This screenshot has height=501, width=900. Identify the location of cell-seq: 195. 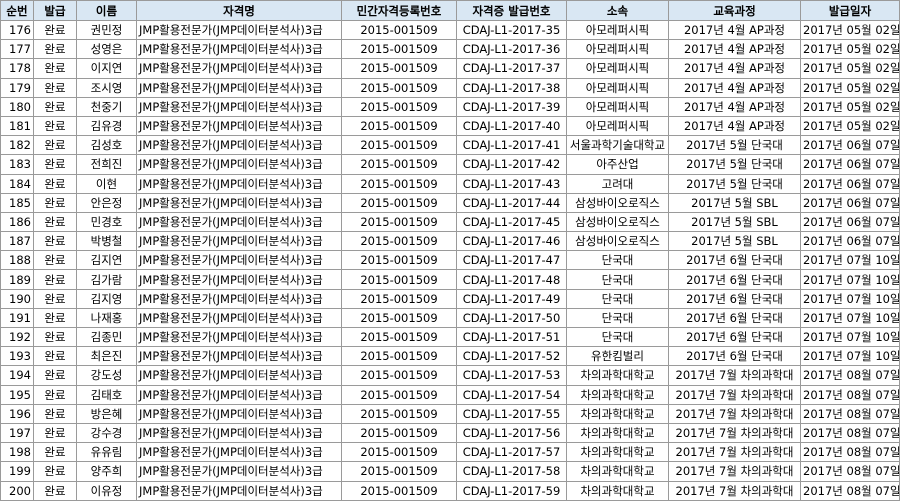
(17, 394).